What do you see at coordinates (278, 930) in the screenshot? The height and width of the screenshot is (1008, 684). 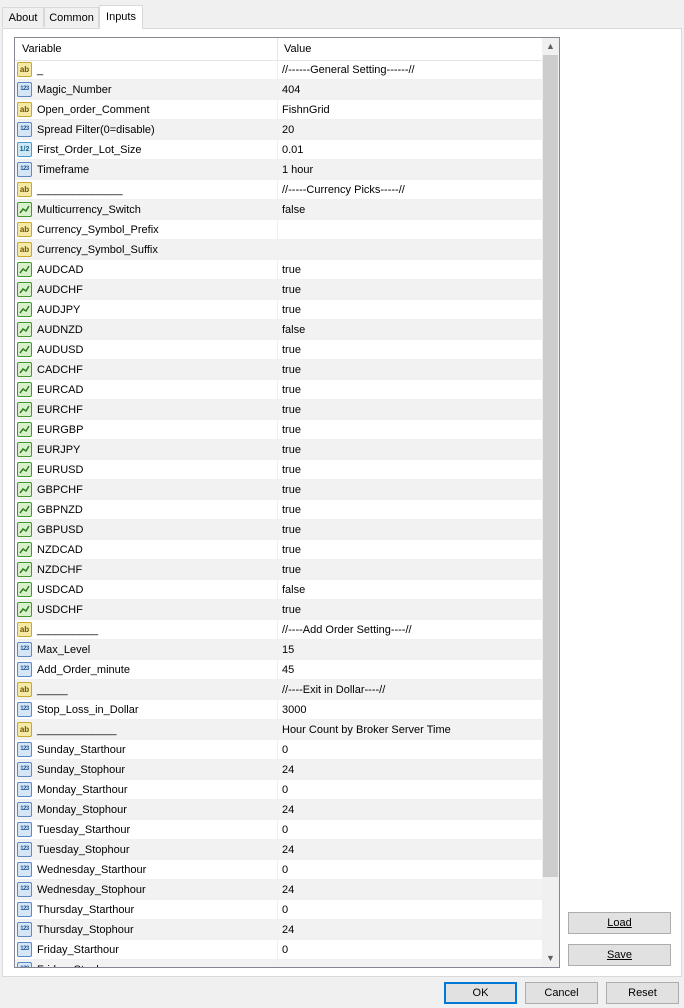 I see `table-row: 123 Thursday_Stophour 24` at bounding box center [278, 930].